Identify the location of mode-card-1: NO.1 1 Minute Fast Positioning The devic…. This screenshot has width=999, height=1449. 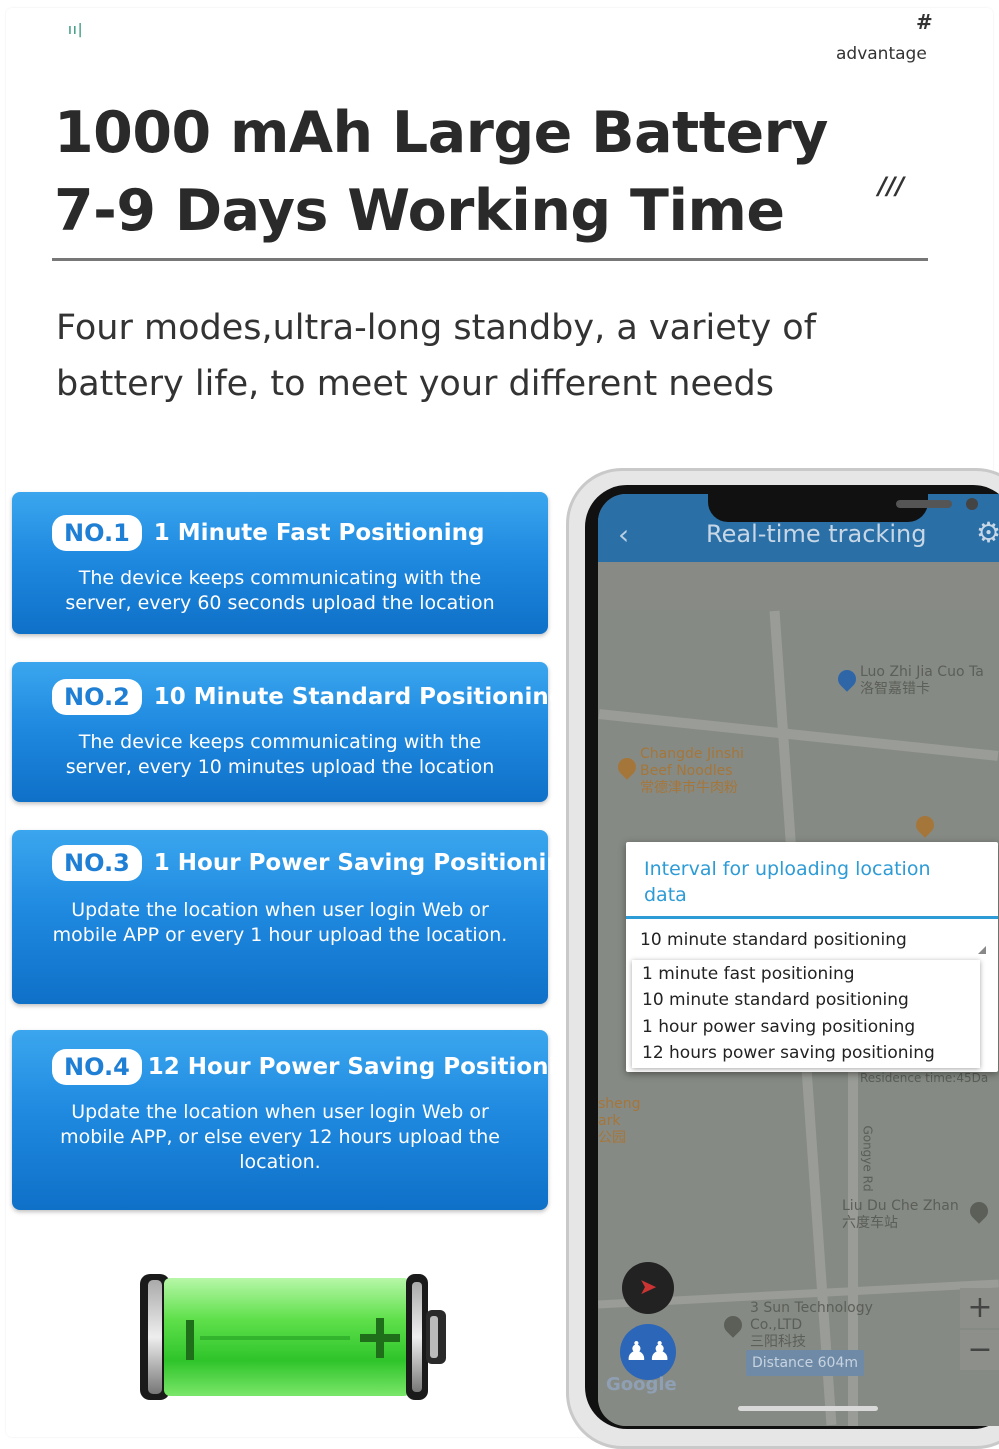
(280, 563).